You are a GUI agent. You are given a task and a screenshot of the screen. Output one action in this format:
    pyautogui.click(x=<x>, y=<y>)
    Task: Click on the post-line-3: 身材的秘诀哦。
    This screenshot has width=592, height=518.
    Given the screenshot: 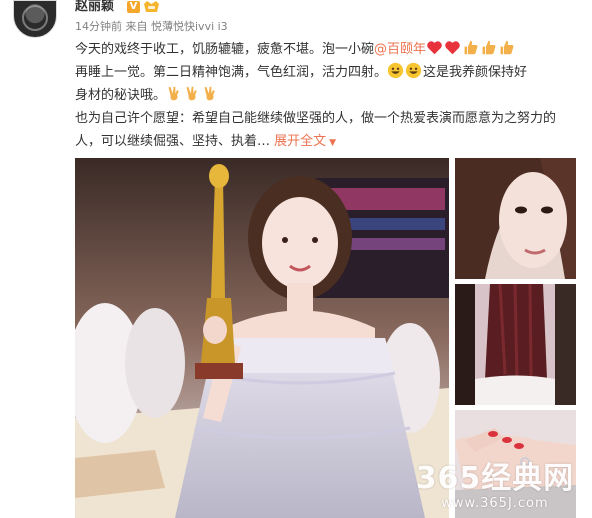 What is the action you would take?
    pyautogui.click(x=325, y=95)
    